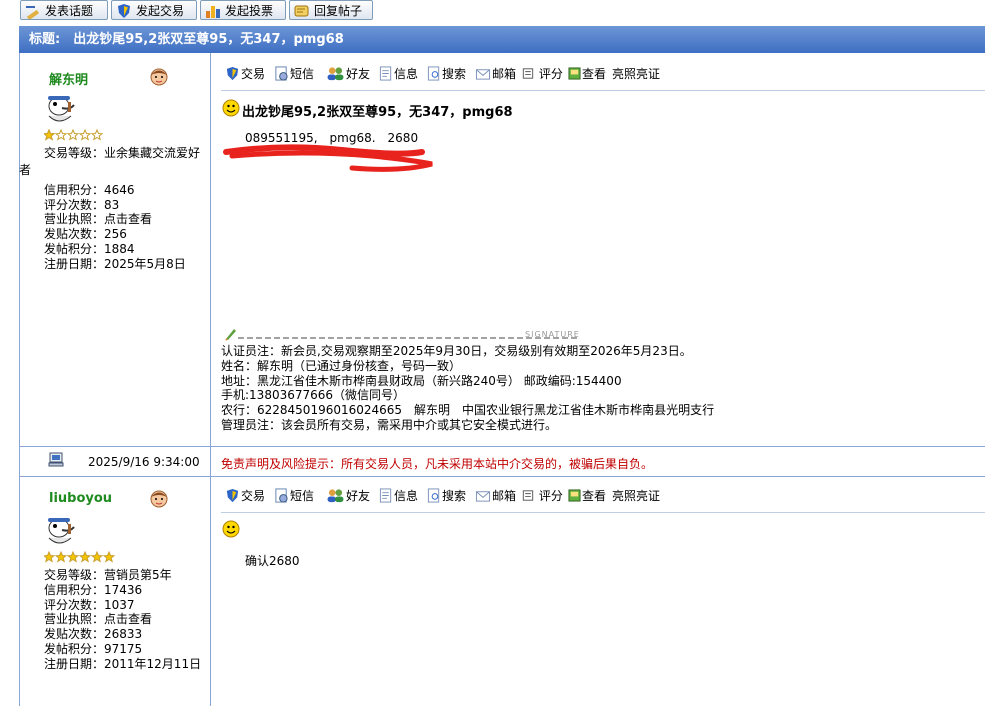 The width and height of the screenshot is (985, 706). Describe the element at coordinates (249, 11) in the screenshot. I see `new-poll-label: 发起投票` at that location.